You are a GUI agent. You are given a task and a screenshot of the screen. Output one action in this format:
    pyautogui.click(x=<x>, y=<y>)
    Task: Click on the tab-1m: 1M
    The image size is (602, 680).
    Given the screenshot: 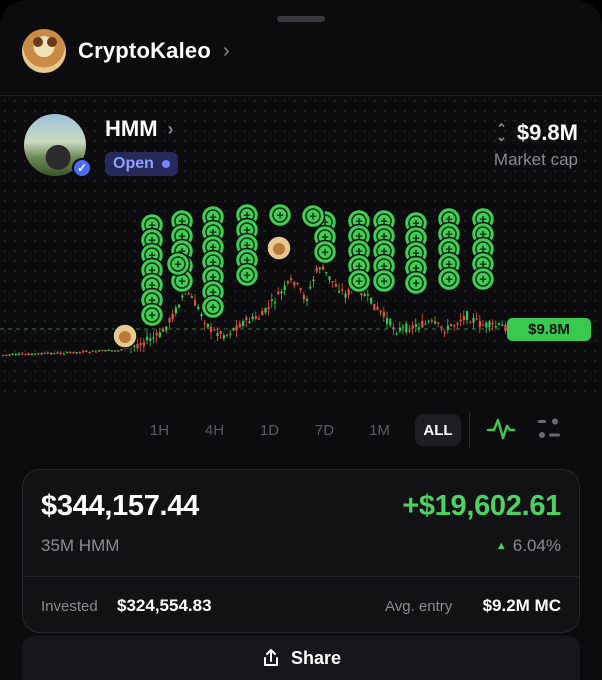 What is the action you would take?
    pyautogui.click(x=379, y=430)
    